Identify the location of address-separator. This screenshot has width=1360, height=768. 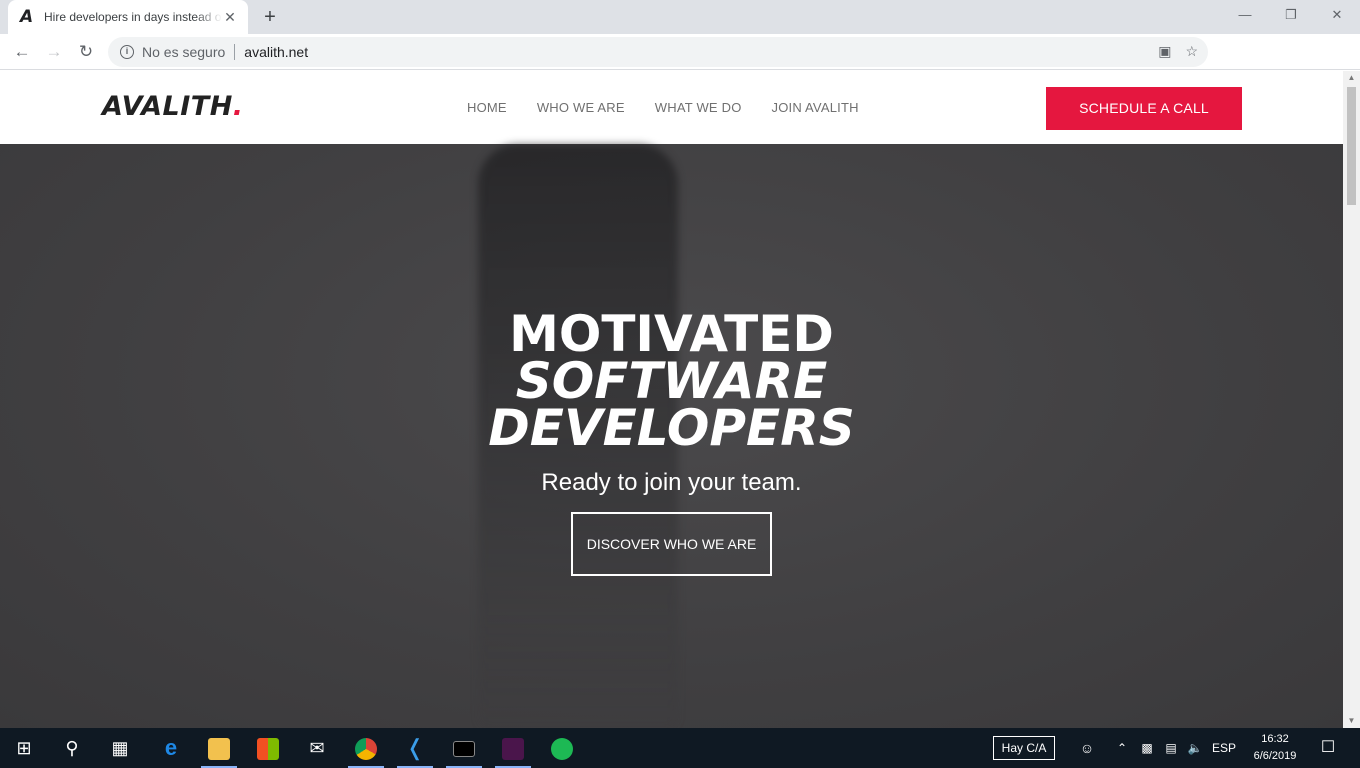
(235, 52).